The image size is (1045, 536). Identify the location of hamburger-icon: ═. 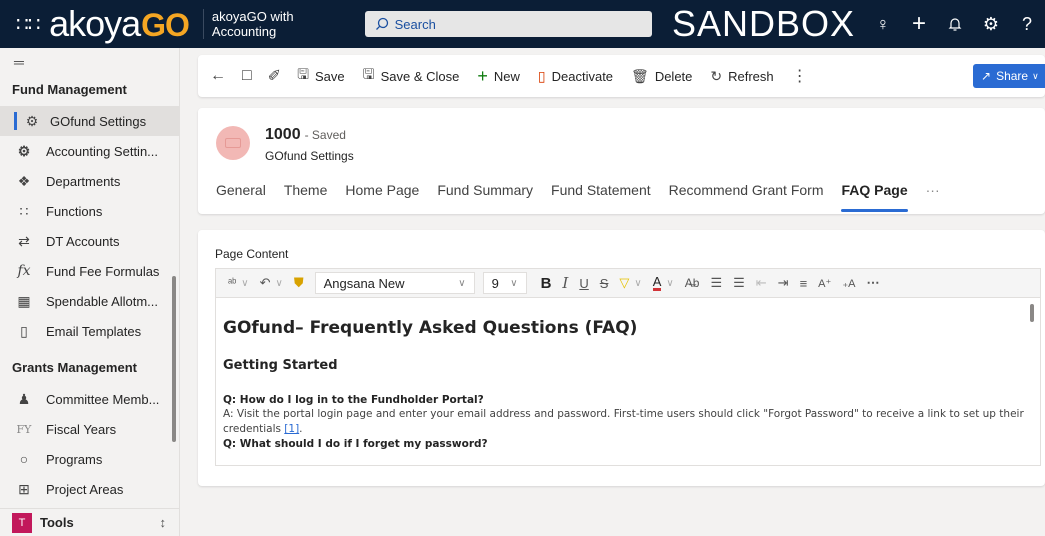
(89, 61).